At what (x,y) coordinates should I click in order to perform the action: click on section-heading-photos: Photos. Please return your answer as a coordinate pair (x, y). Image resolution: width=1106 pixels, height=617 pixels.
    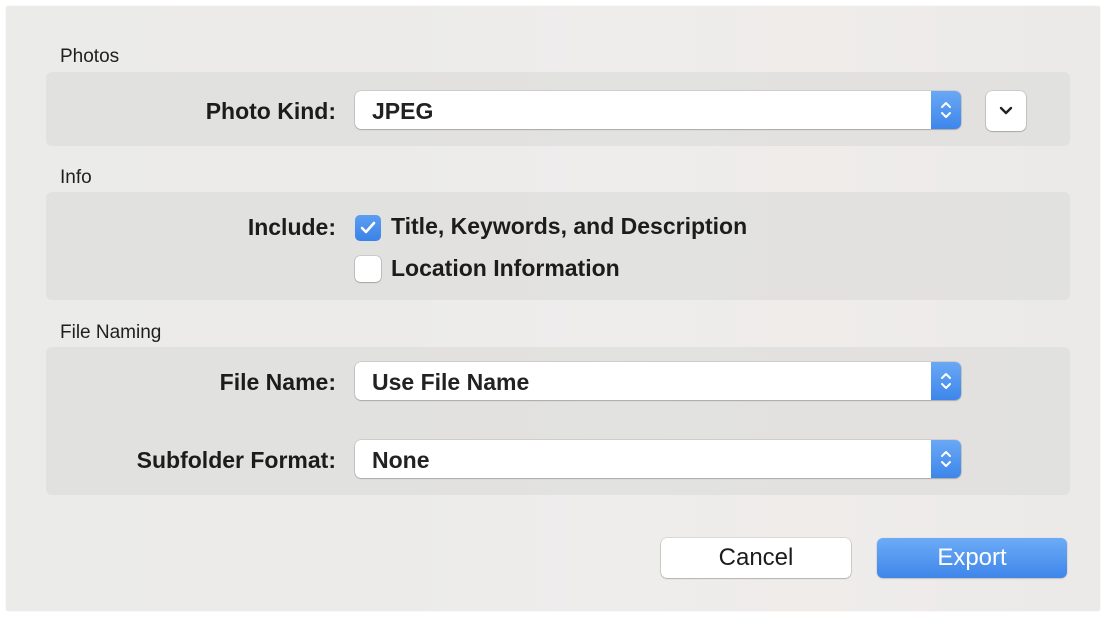
    Looking at the image, I should click on (90, 56).